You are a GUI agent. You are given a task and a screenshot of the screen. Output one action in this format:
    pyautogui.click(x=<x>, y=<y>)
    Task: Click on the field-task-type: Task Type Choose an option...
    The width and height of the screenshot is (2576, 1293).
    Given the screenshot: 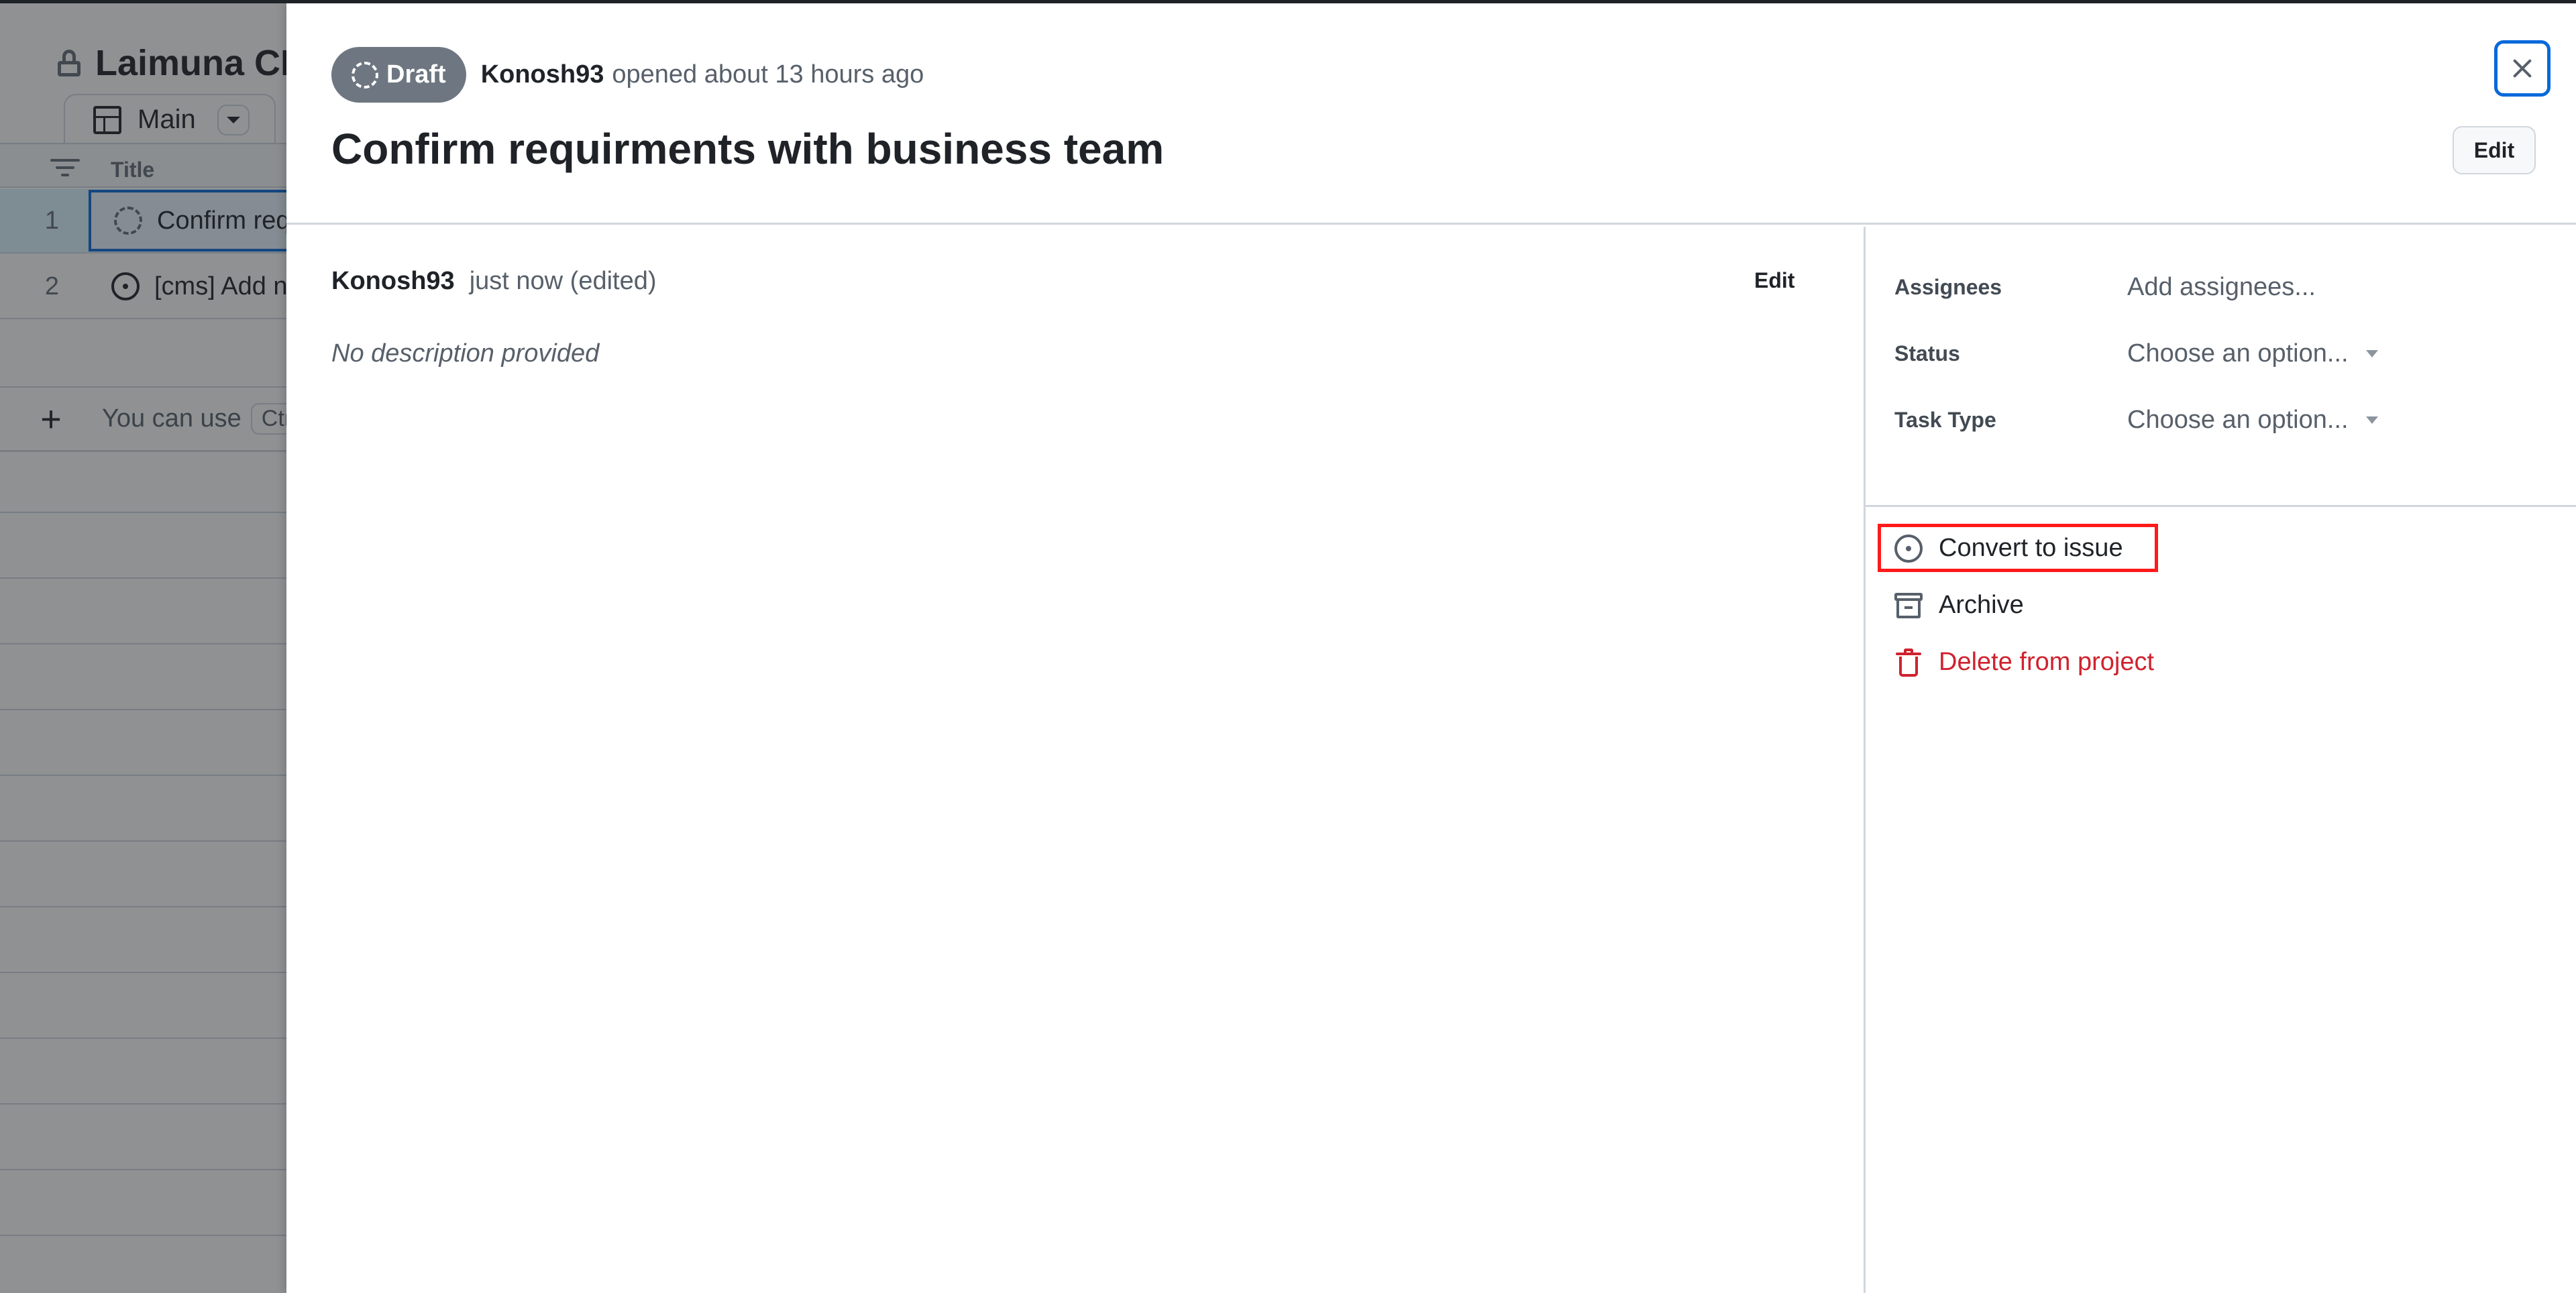 What is the action you would take?
    pyautogui.click(x=2221, y=420)
    